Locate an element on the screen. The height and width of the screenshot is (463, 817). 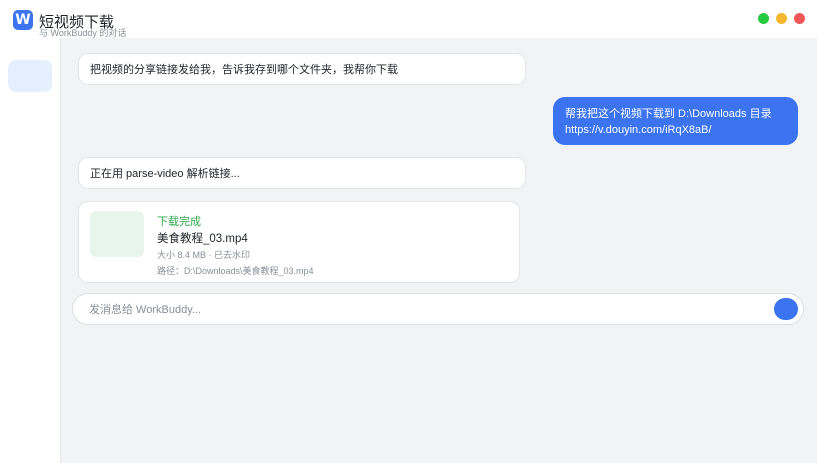
message-input is located at coordinates (419, 310).